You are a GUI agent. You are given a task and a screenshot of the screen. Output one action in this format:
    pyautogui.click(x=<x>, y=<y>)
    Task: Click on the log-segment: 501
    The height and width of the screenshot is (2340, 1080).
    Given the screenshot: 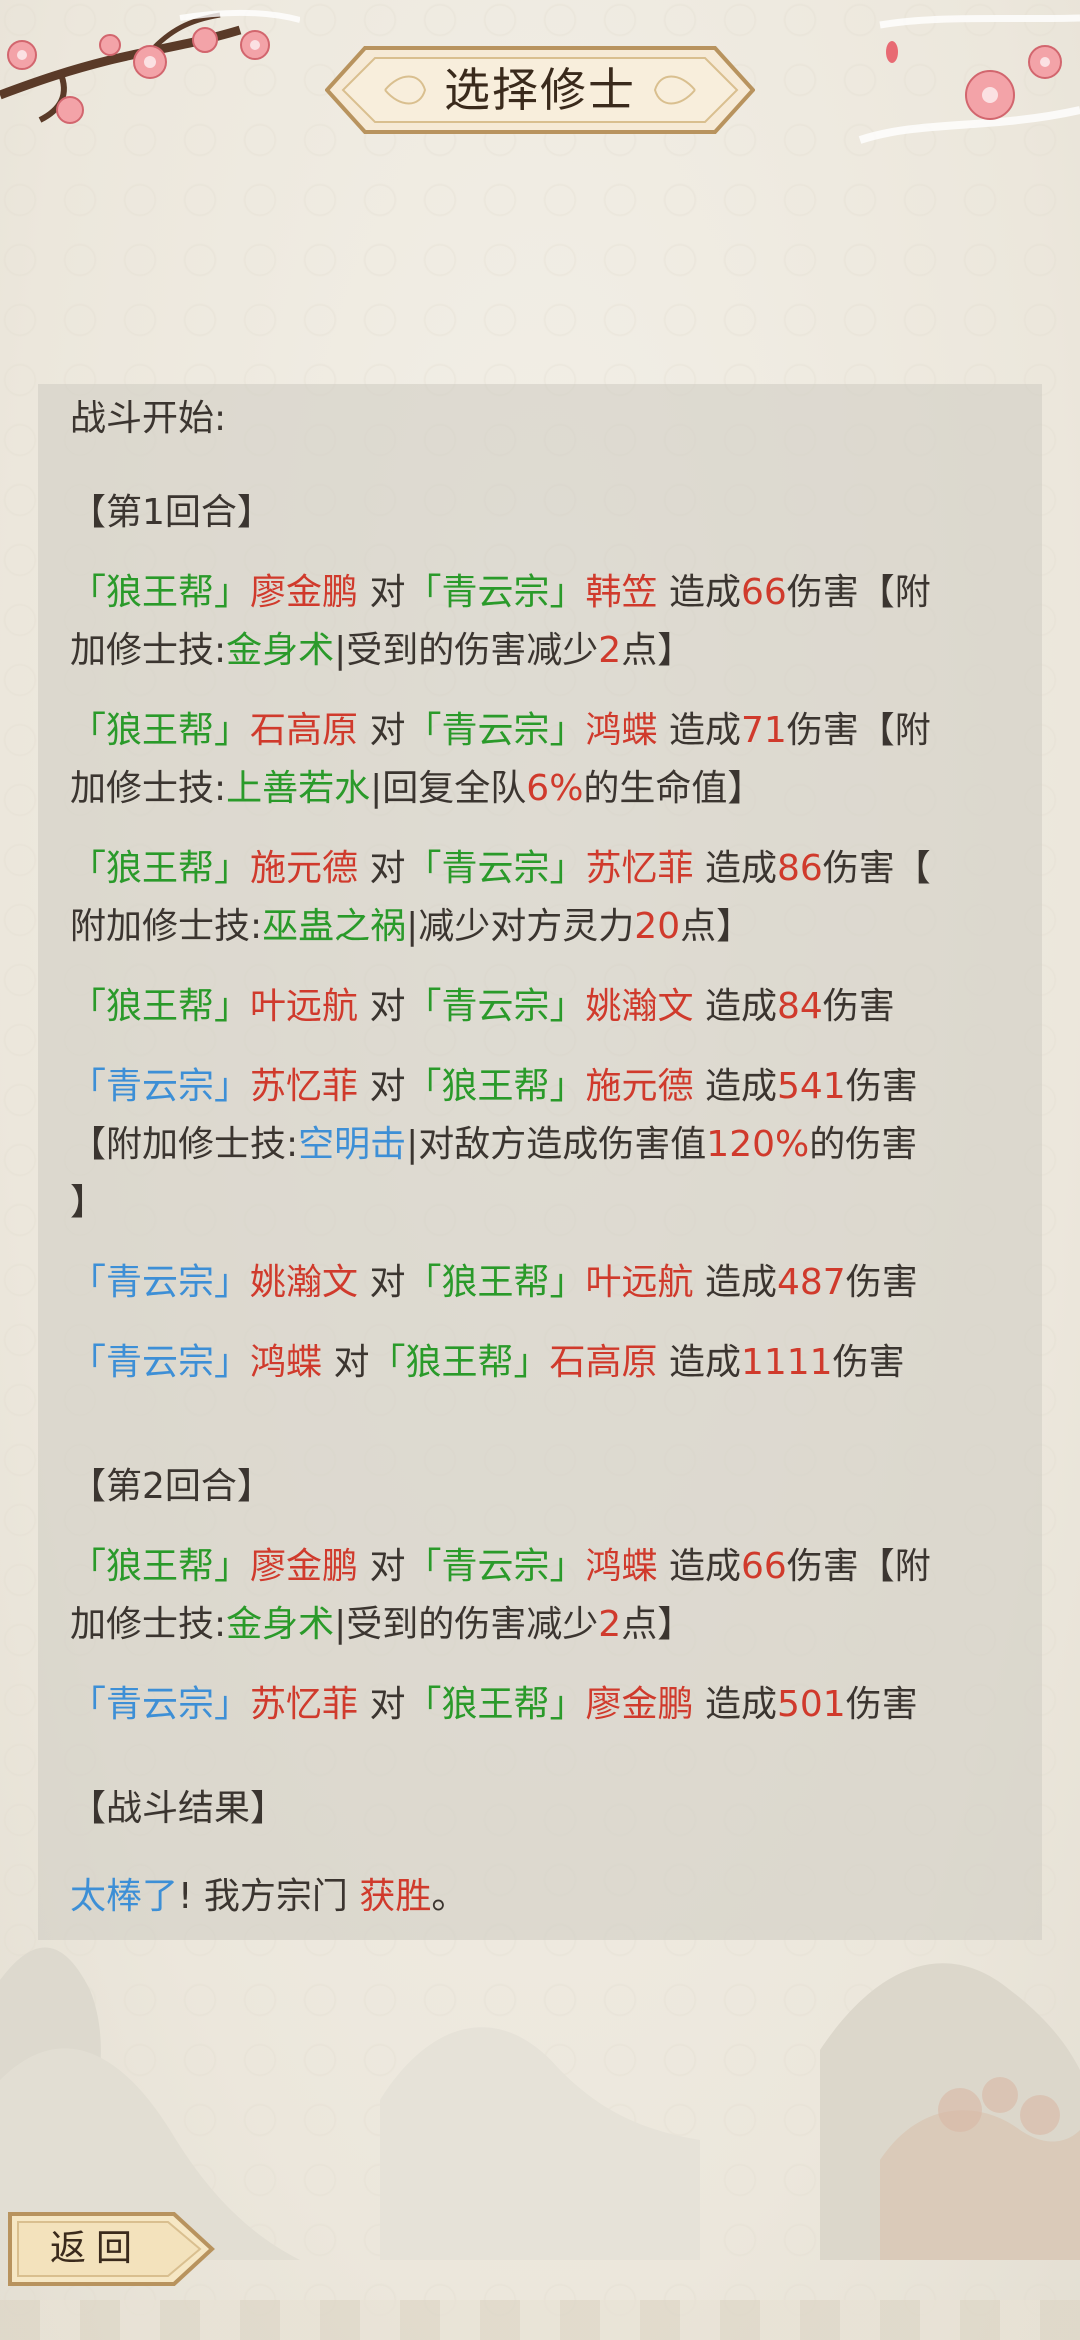 What is the action you would take?
    pyautogui.click(x=811, y=1704)
    